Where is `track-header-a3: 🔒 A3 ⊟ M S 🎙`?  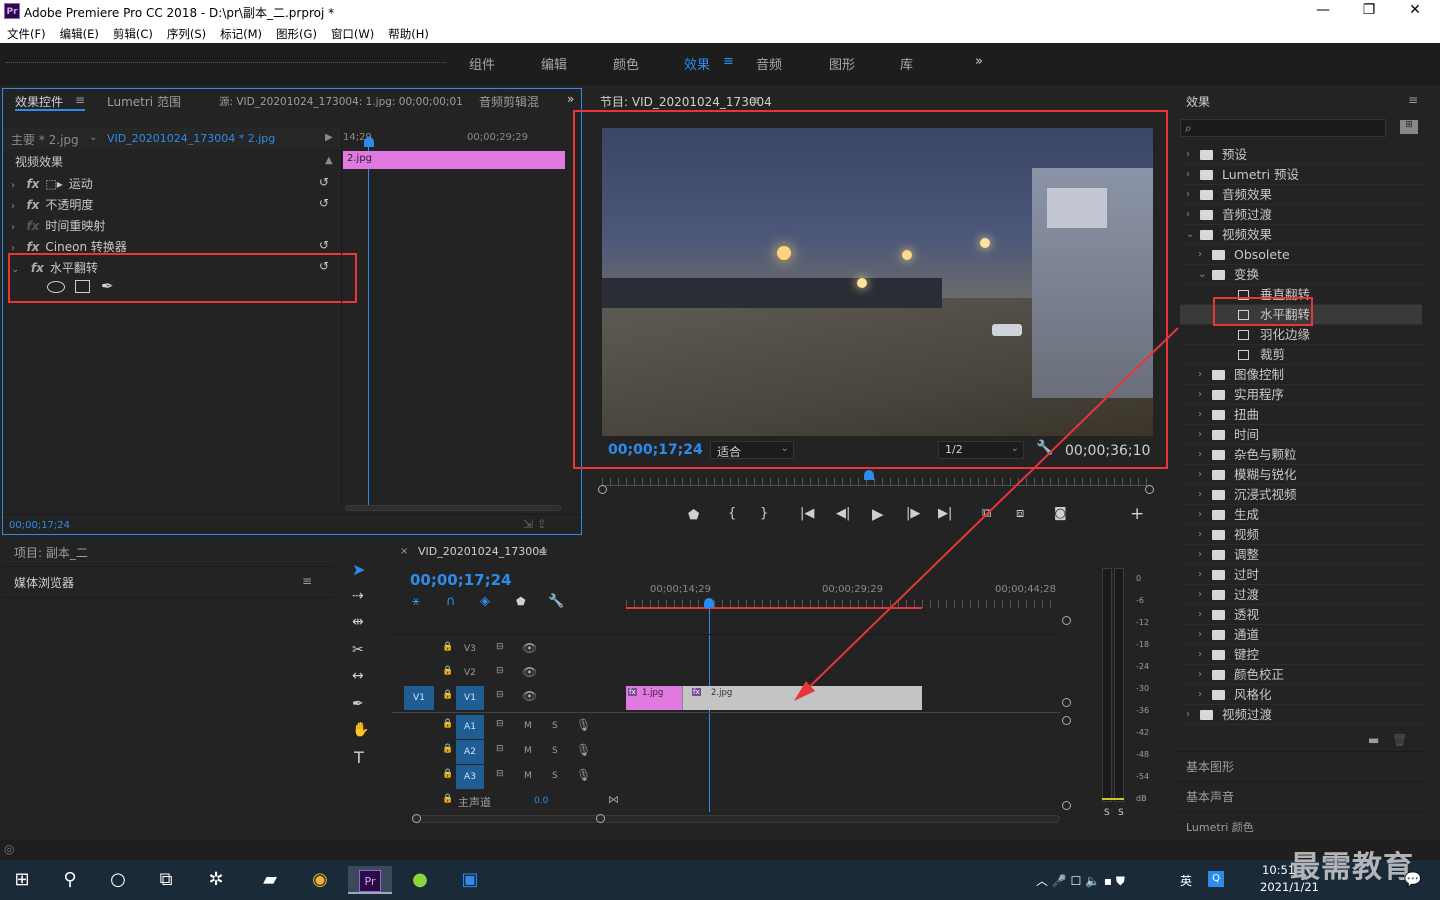 track-header-a3: 🔒 A3 ⊟ M S 🎙 is located at coordinates (532, 777).